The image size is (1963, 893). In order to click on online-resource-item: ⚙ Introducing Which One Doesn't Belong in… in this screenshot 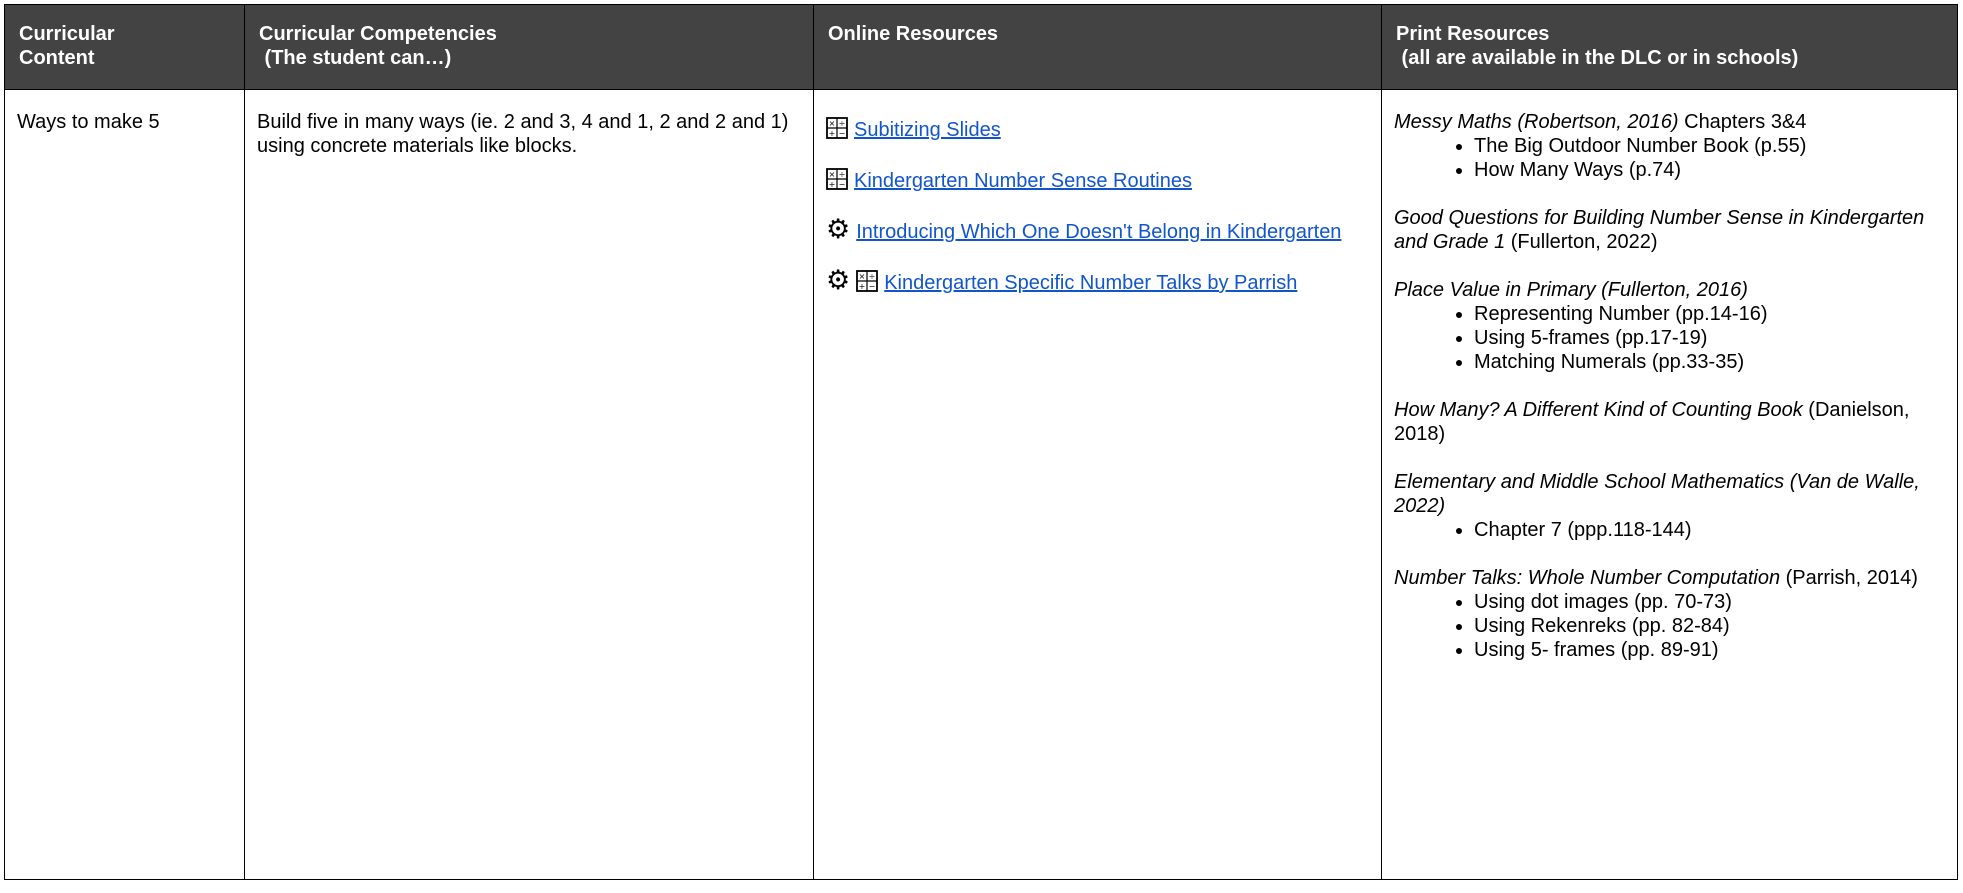, I will do `click(1098, 230)`.